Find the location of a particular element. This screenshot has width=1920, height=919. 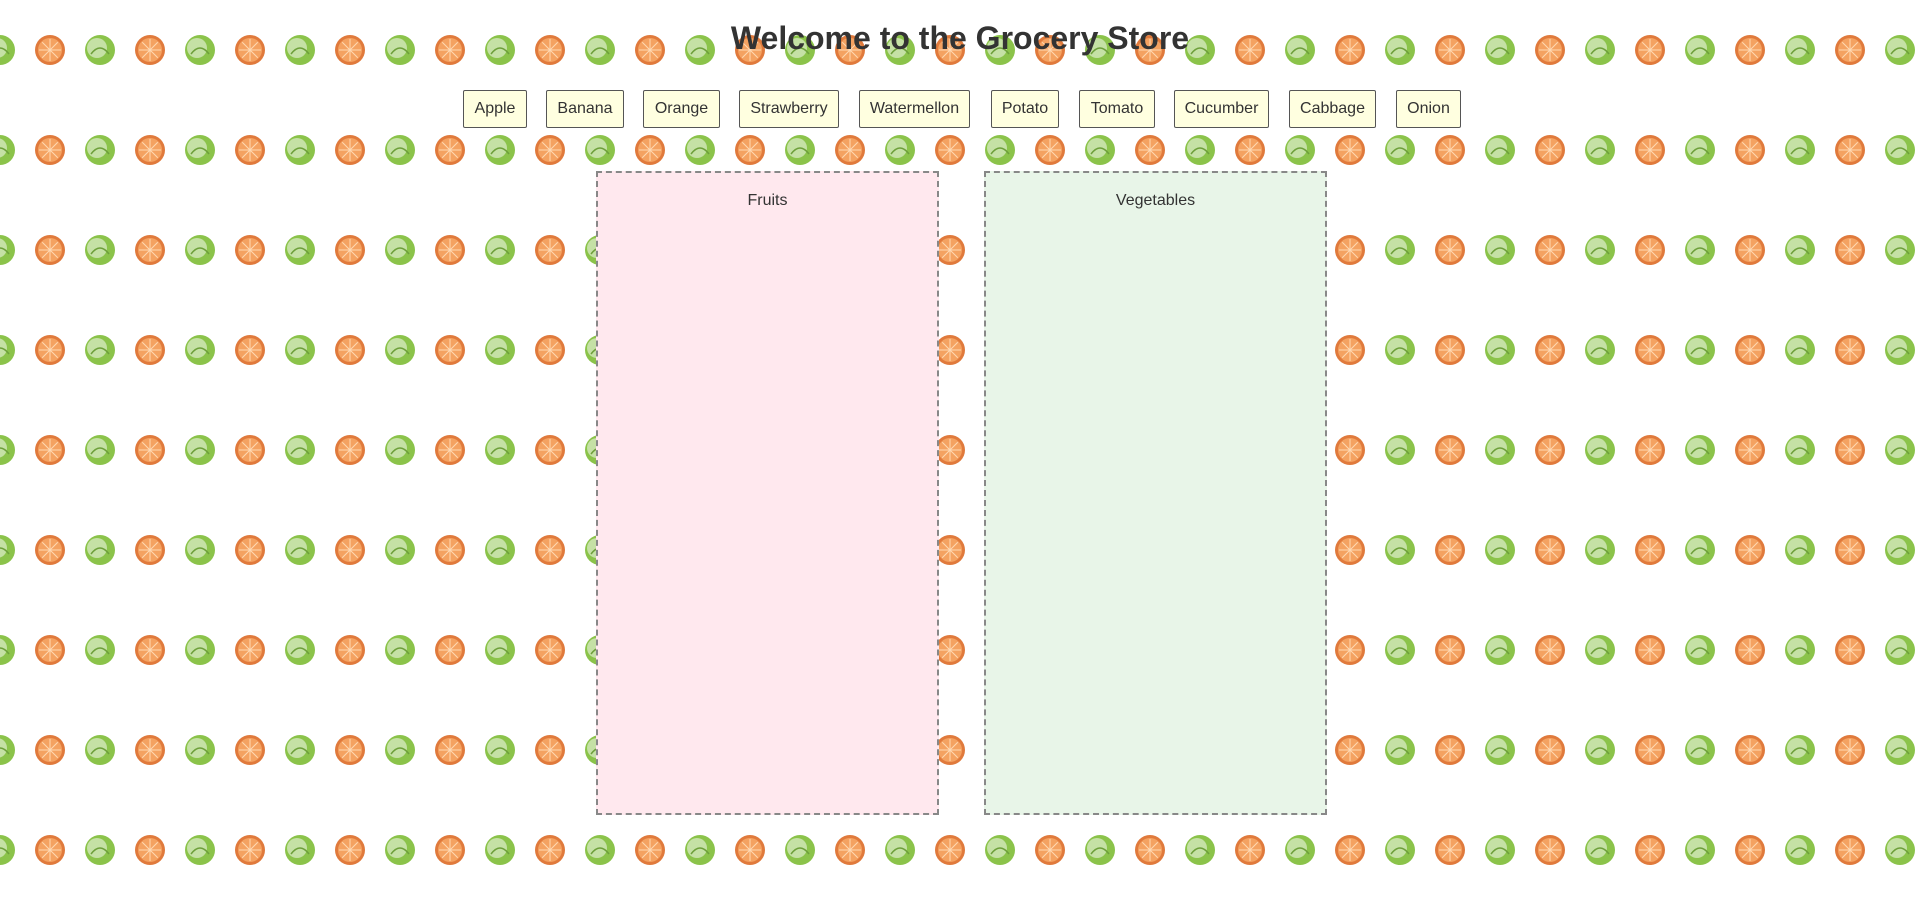

item-cucumber: Cucumber is located at coordinates (1221, 109).